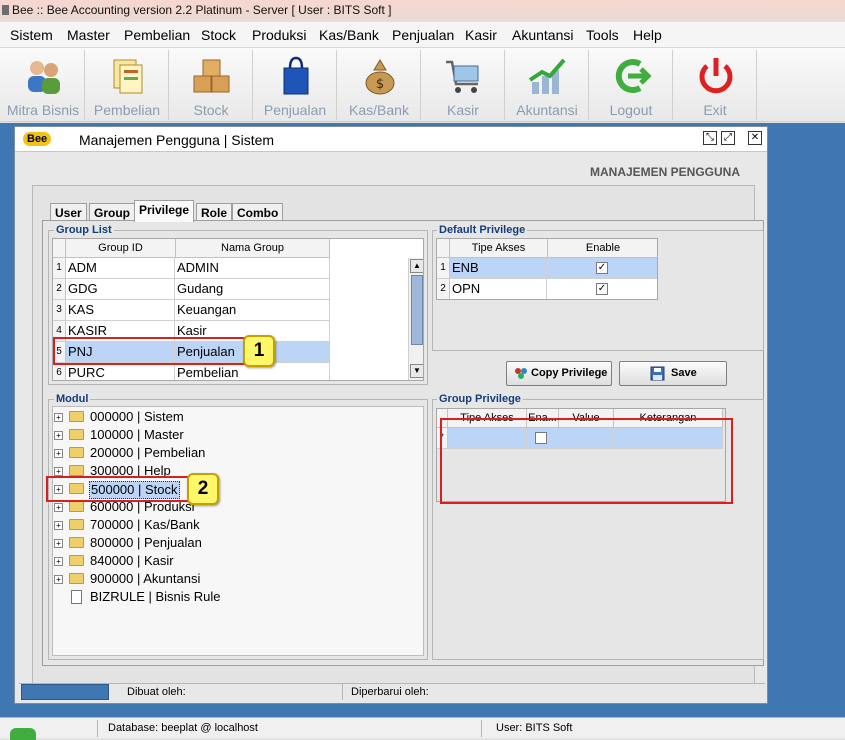 The height and width of the screenshot is (740, 845). What do you see at coordinates (76, 597) in the screenshot?
I see `document-icon` at bounding box center [76, 597].